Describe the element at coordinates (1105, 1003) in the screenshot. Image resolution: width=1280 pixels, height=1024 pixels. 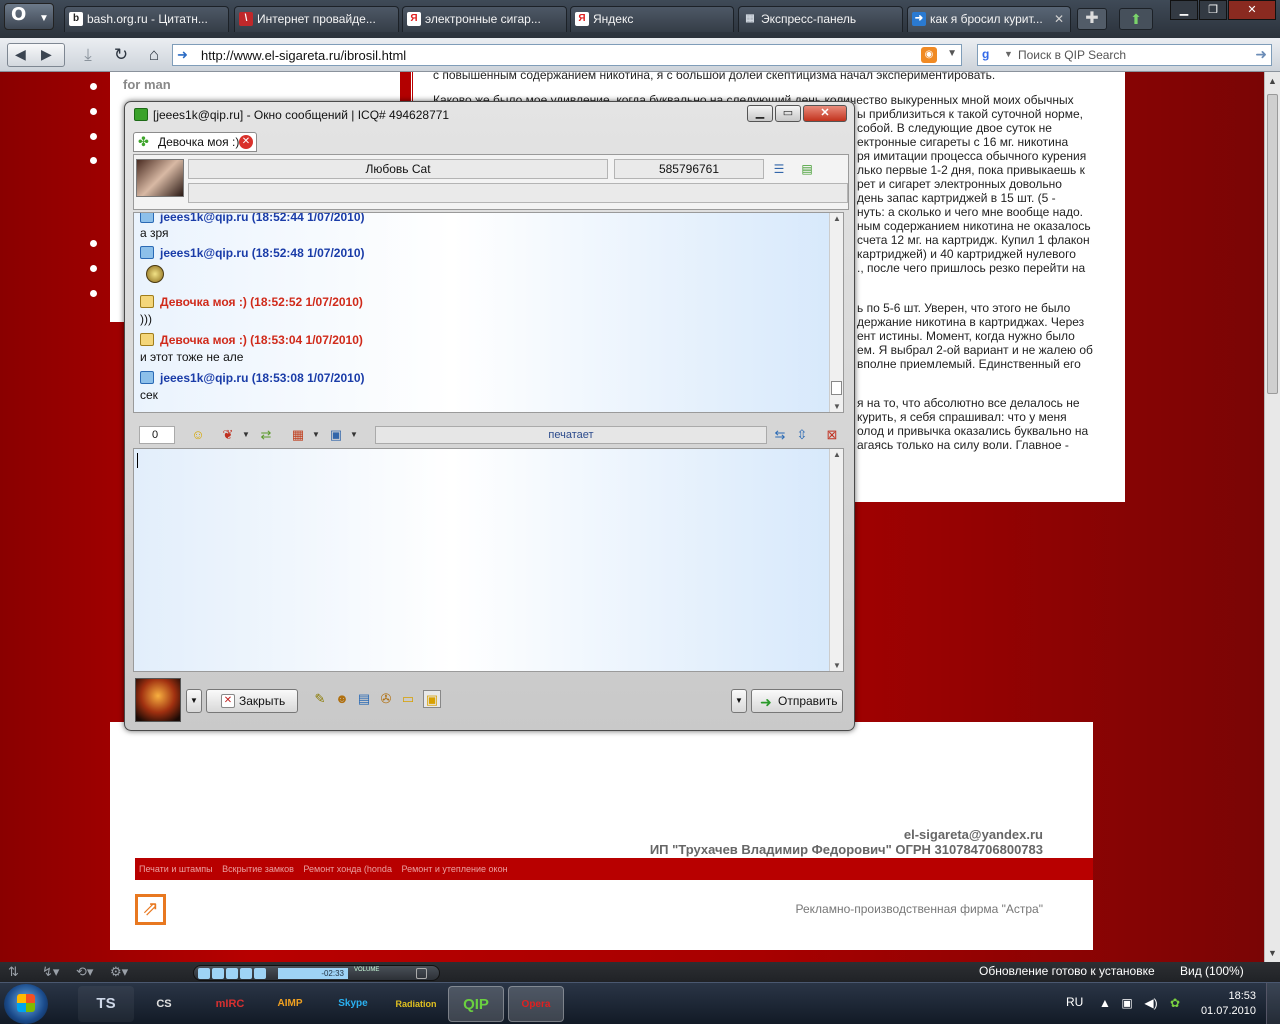
I see `tray-expand-icon: ▲` at that location.